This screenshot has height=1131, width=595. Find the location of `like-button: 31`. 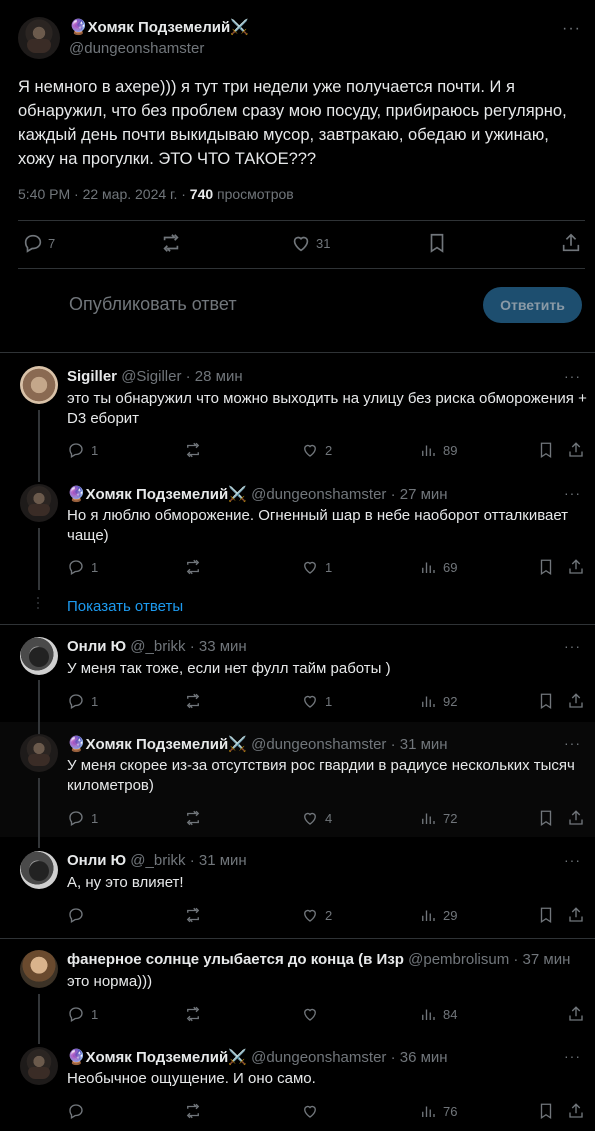

like-button: 31 is located at coordinates (310, 243).